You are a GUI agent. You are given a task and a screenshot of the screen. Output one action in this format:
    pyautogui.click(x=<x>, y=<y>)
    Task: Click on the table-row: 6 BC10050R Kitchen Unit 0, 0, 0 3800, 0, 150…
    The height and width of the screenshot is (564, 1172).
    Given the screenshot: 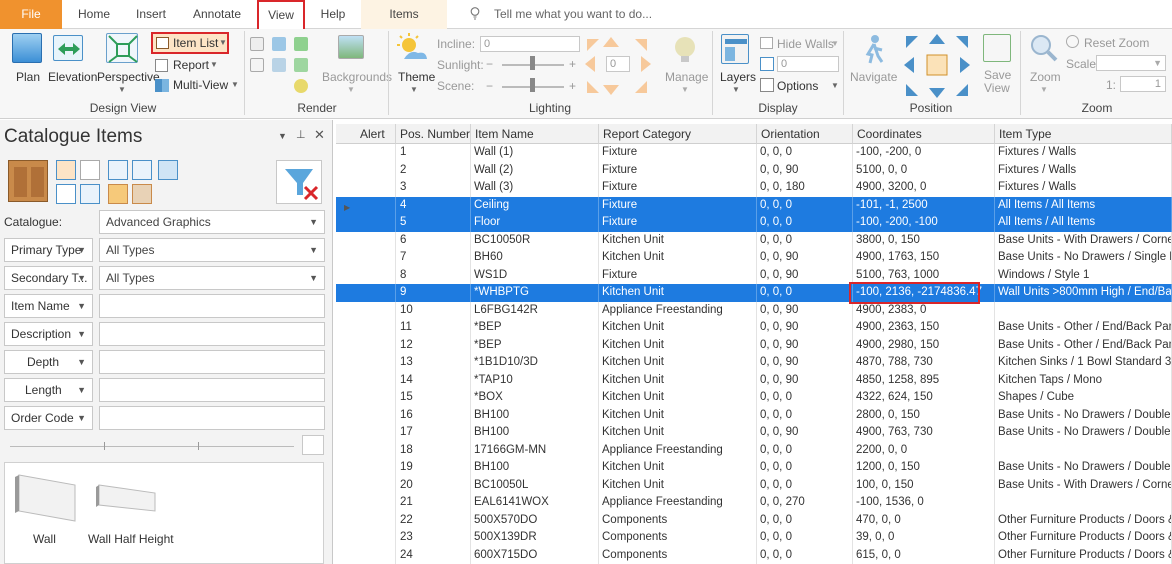 What is the action you would take?
    pyautogui.click(x=754, y=240)
    